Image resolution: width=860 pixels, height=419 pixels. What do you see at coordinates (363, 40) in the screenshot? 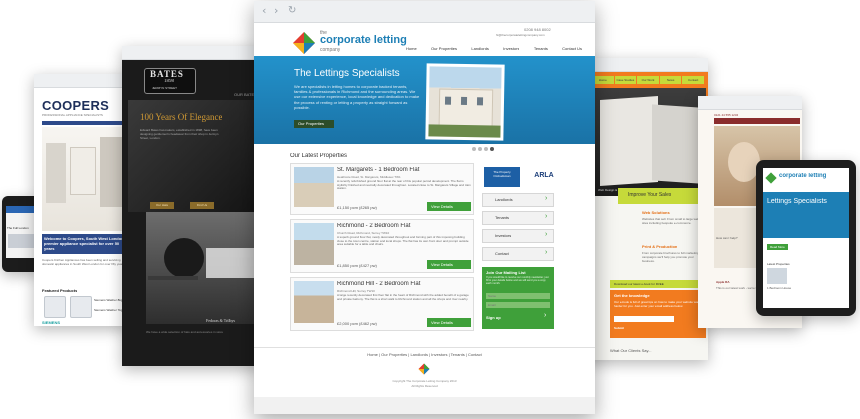
I see `logo-title: corporate letting` at bounding box center [363, 40].